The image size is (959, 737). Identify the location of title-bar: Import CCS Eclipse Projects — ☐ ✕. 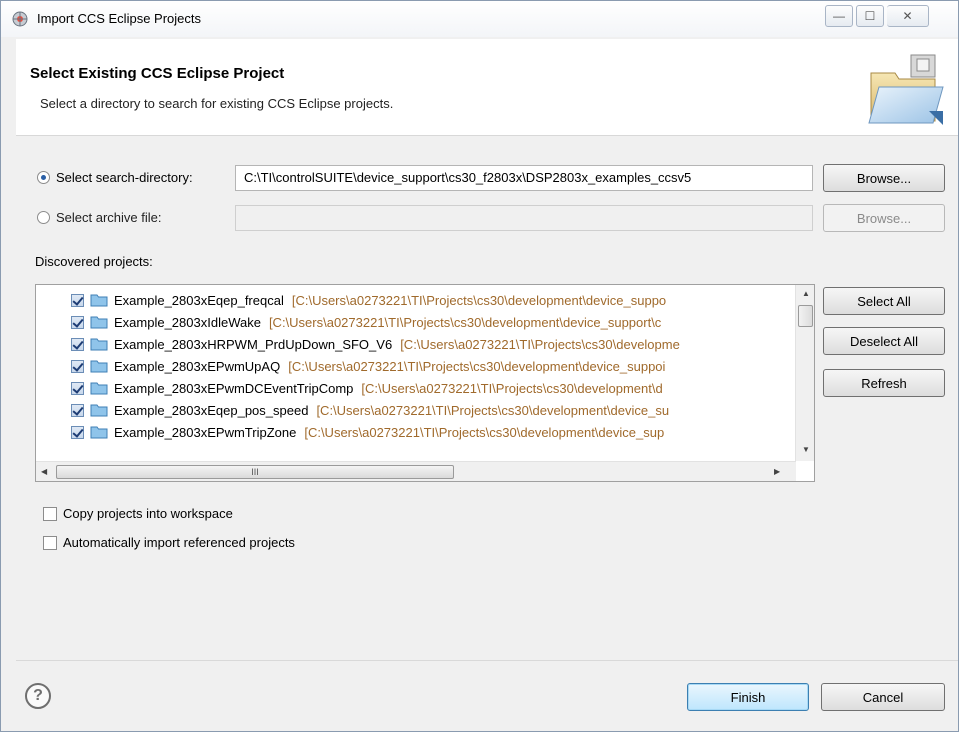
(479, 19).